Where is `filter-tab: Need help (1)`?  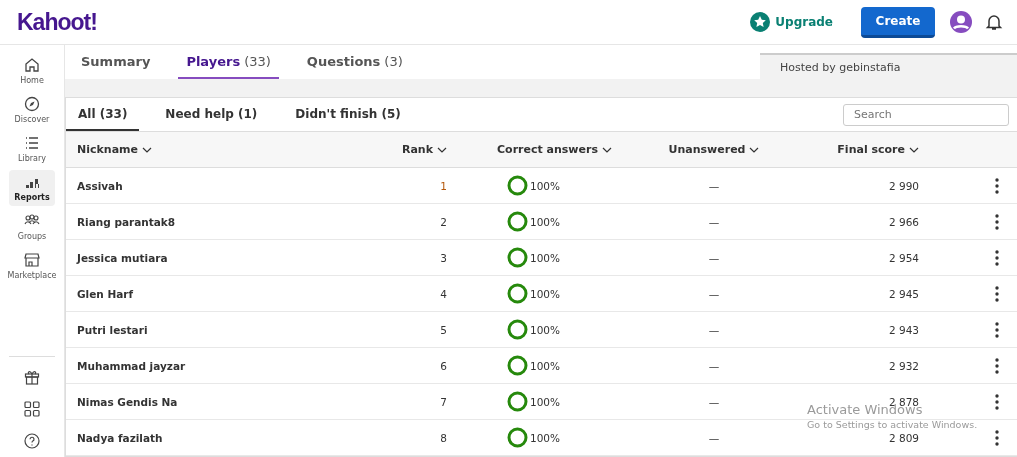
filter-tab: Need help (1) is located at coordinates (211, 114).